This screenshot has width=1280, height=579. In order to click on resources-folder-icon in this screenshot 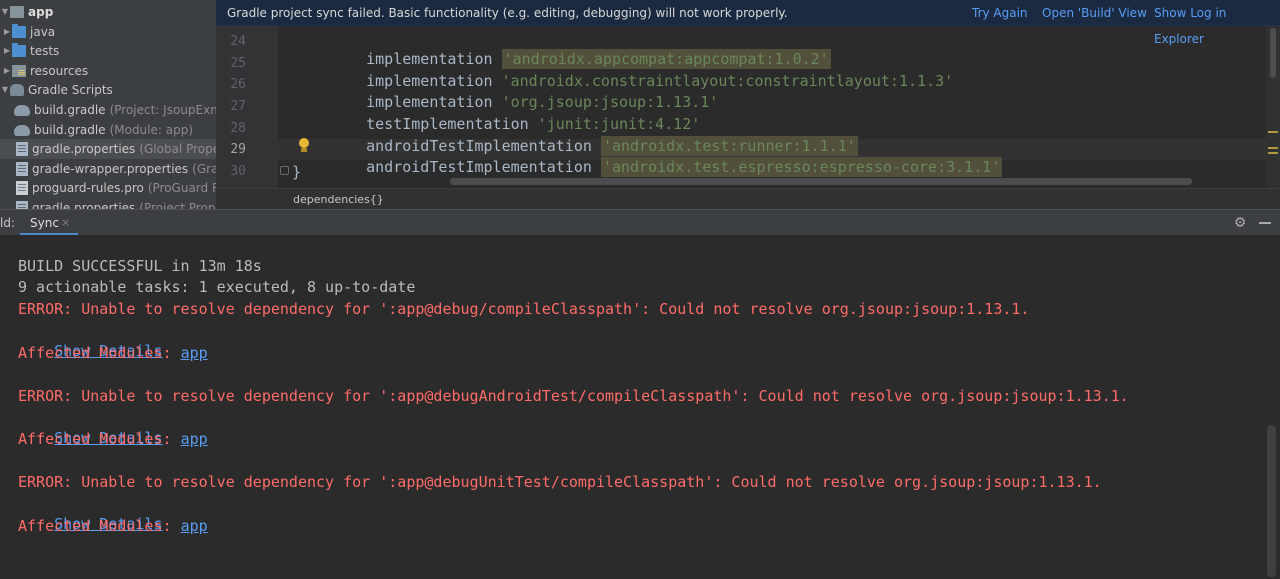, I will do `click(19, 71)`.